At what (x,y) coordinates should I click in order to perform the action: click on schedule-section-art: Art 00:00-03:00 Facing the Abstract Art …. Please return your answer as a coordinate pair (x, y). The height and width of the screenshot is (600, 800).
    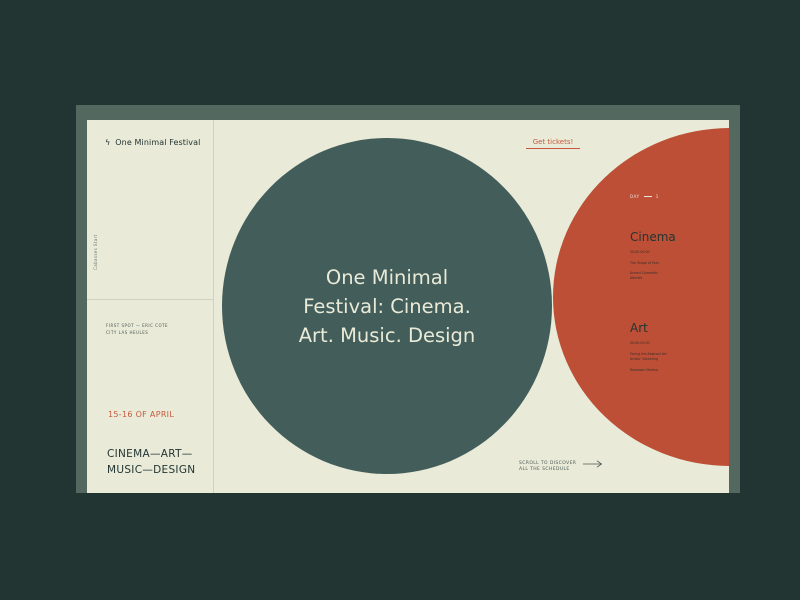
    Looking at the image, I should click on (648, 347).